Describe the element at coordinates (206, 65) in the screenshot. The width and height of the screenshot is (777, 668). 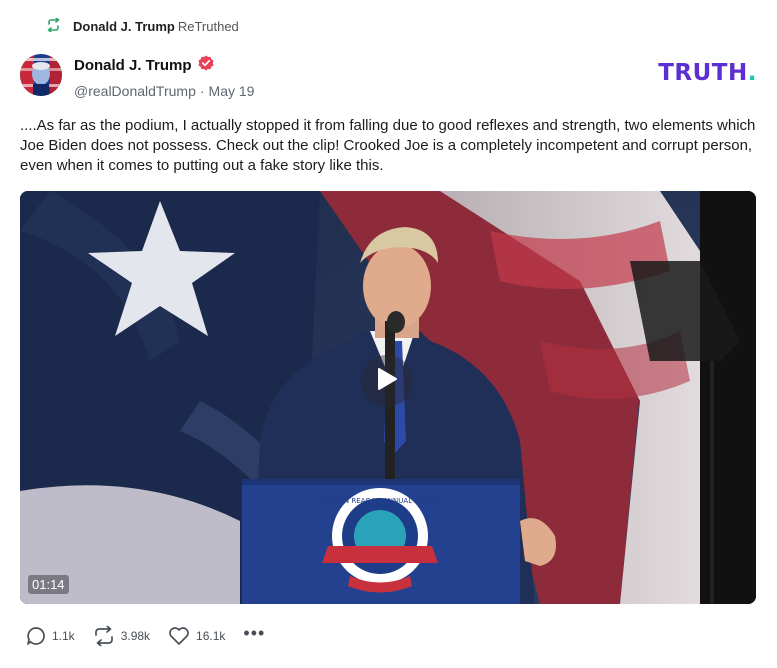
I see `verified-badge-icon` at that location.